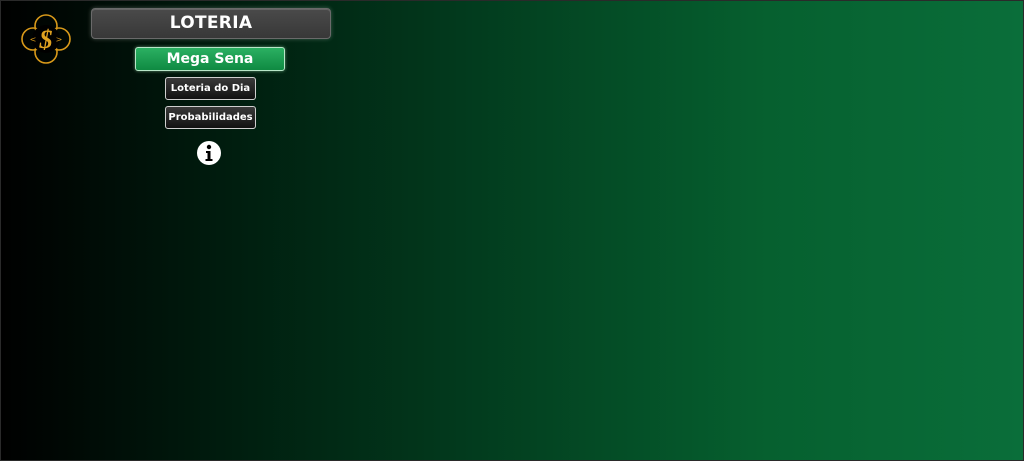 This screenshot has width=1024, height=461. Describe the element at coordinates (210, 59) in the screenshot. I see `mega-sena-button: Mega Sena` at that location.